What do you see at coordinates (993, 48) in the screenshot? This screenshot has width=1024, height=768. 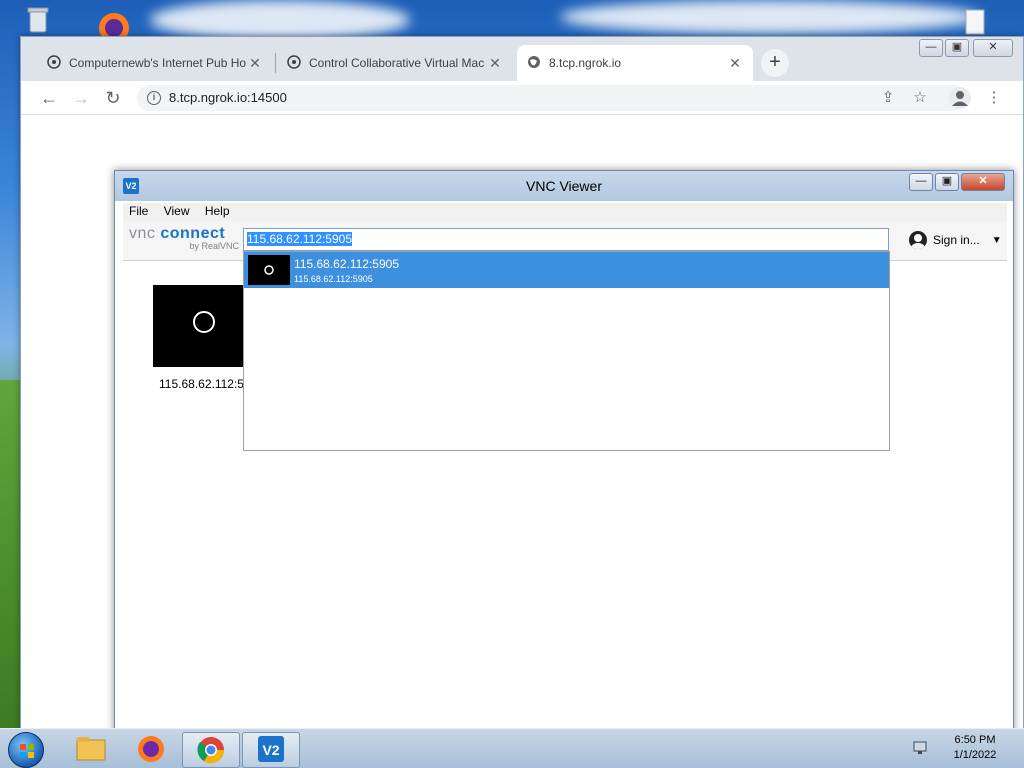 I see `close-window-button: ✕` at bounding box center [993, 48].